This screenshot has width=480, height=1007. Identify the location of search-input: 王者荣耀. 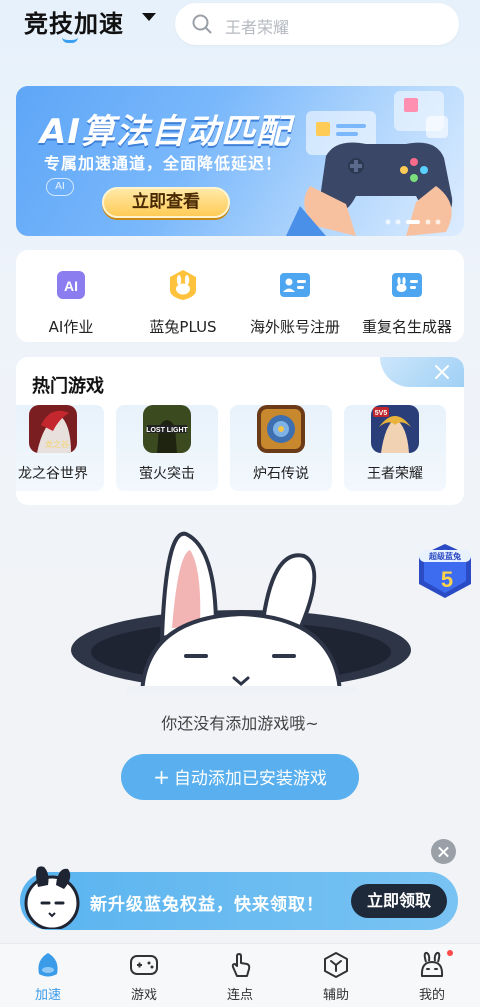
(317, 24).